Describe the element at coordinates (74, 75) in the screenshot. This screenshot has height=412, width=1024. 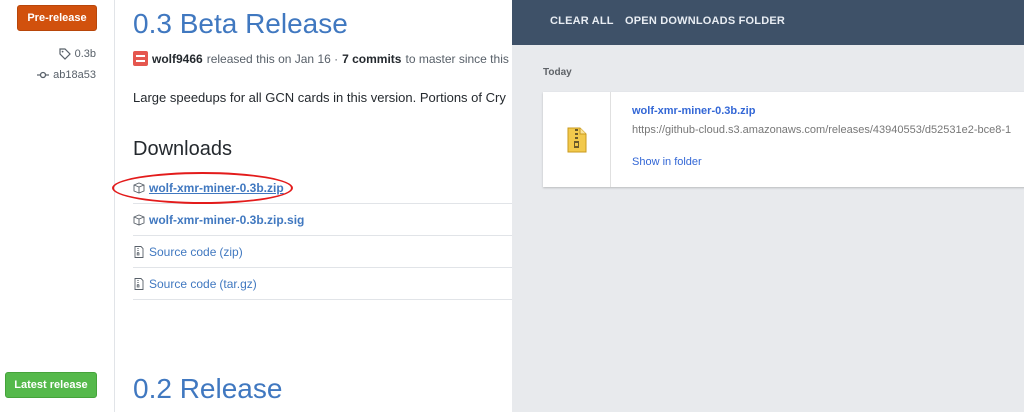
I see `commit-hash: ab18a53` at that location.